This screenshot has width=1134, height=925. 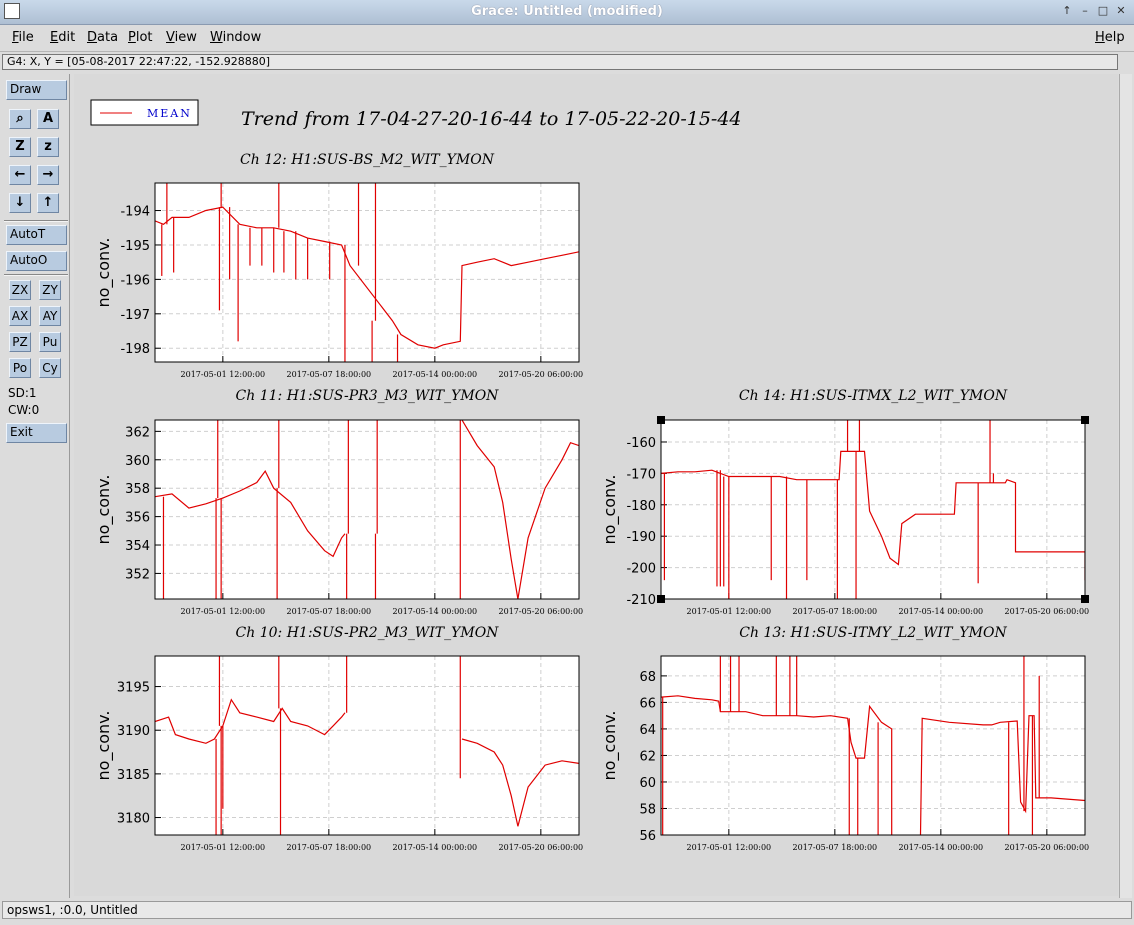 I want to click on zoom-z-big-icon: Z, so click(x=20, y=147).